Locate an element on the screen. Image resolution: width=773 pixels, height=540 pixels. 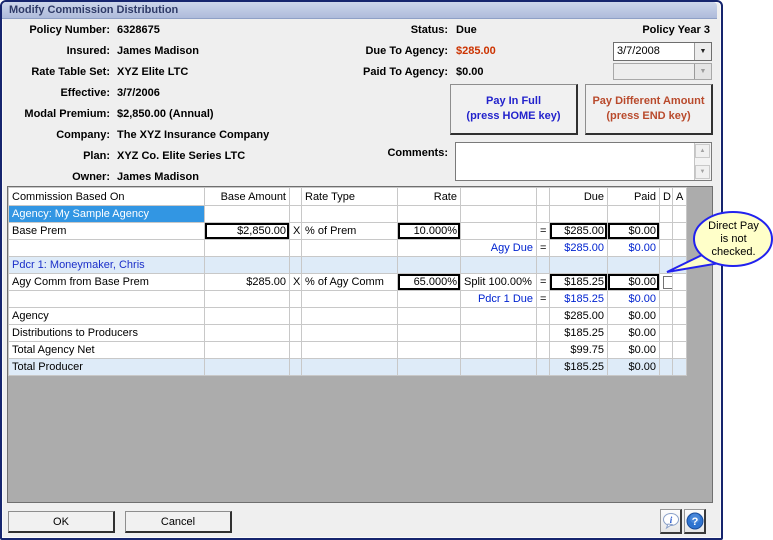
table-cell: Pdcr 1: Moneymaker, Chris is located at coordinates (106, 265).